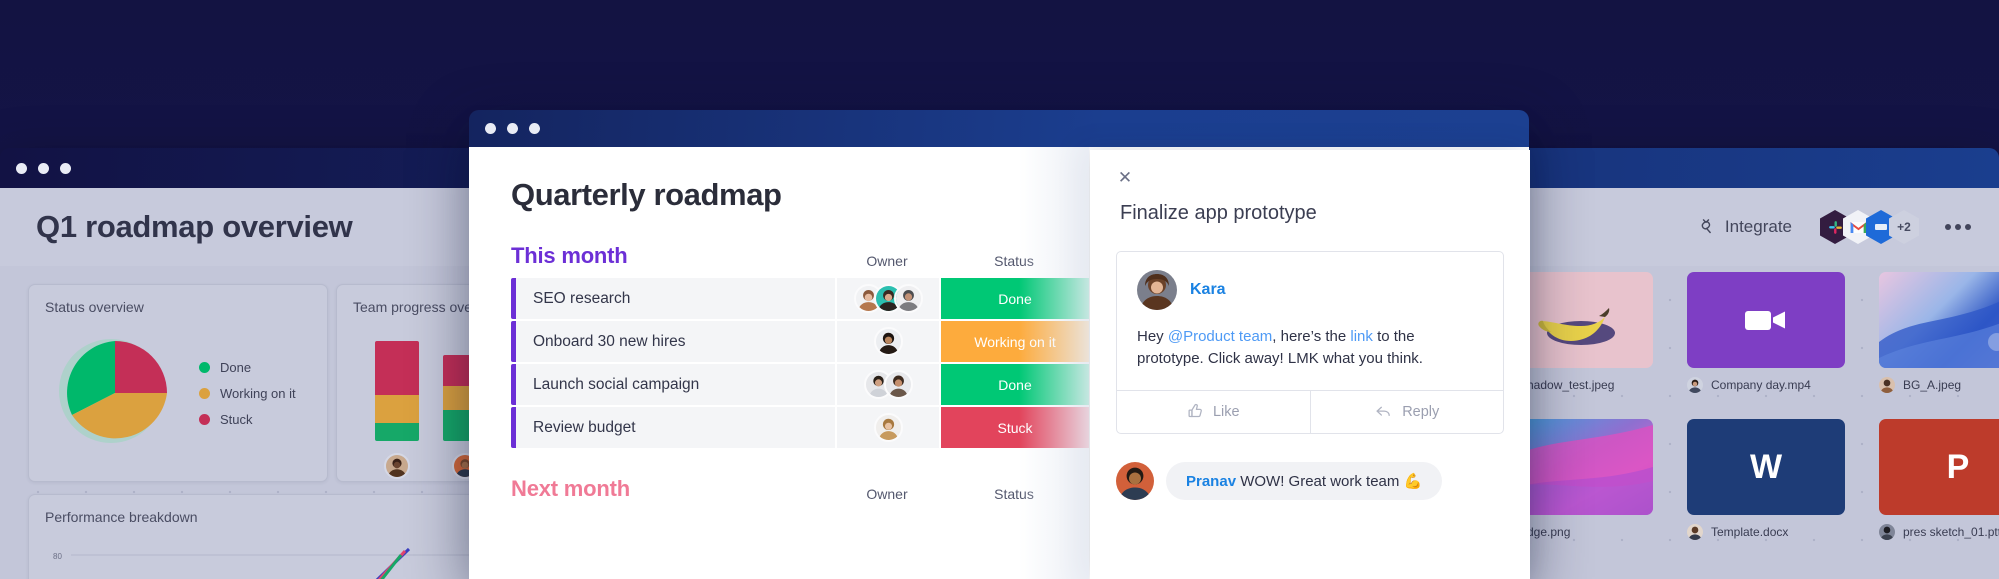 This screenshot has width=1999, height=579. I want to click on widget-performance-breakdown: Performance breakdown 80, so click(258, 536).